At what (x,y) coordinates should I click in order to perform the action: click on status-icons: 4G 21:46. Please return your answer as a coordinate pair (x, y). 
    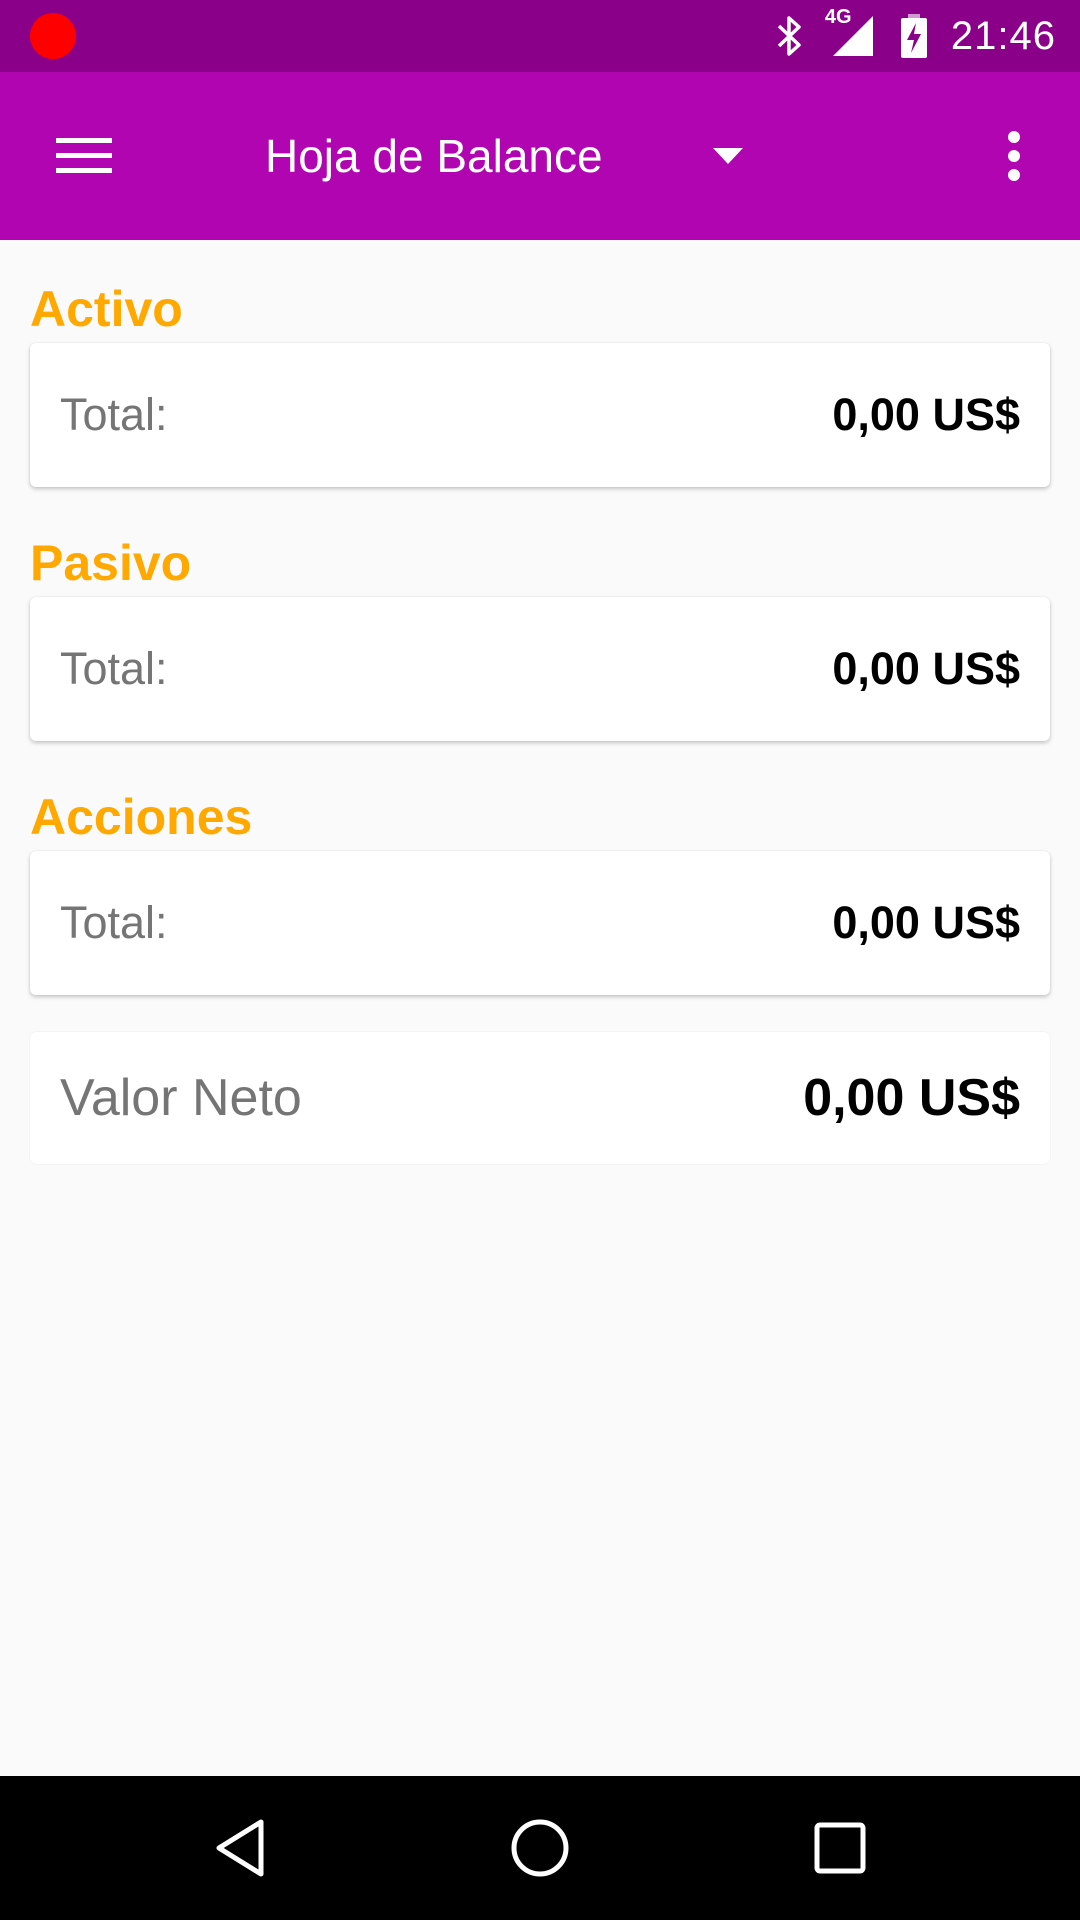
    Looking at the image, I should click on (915, 32).